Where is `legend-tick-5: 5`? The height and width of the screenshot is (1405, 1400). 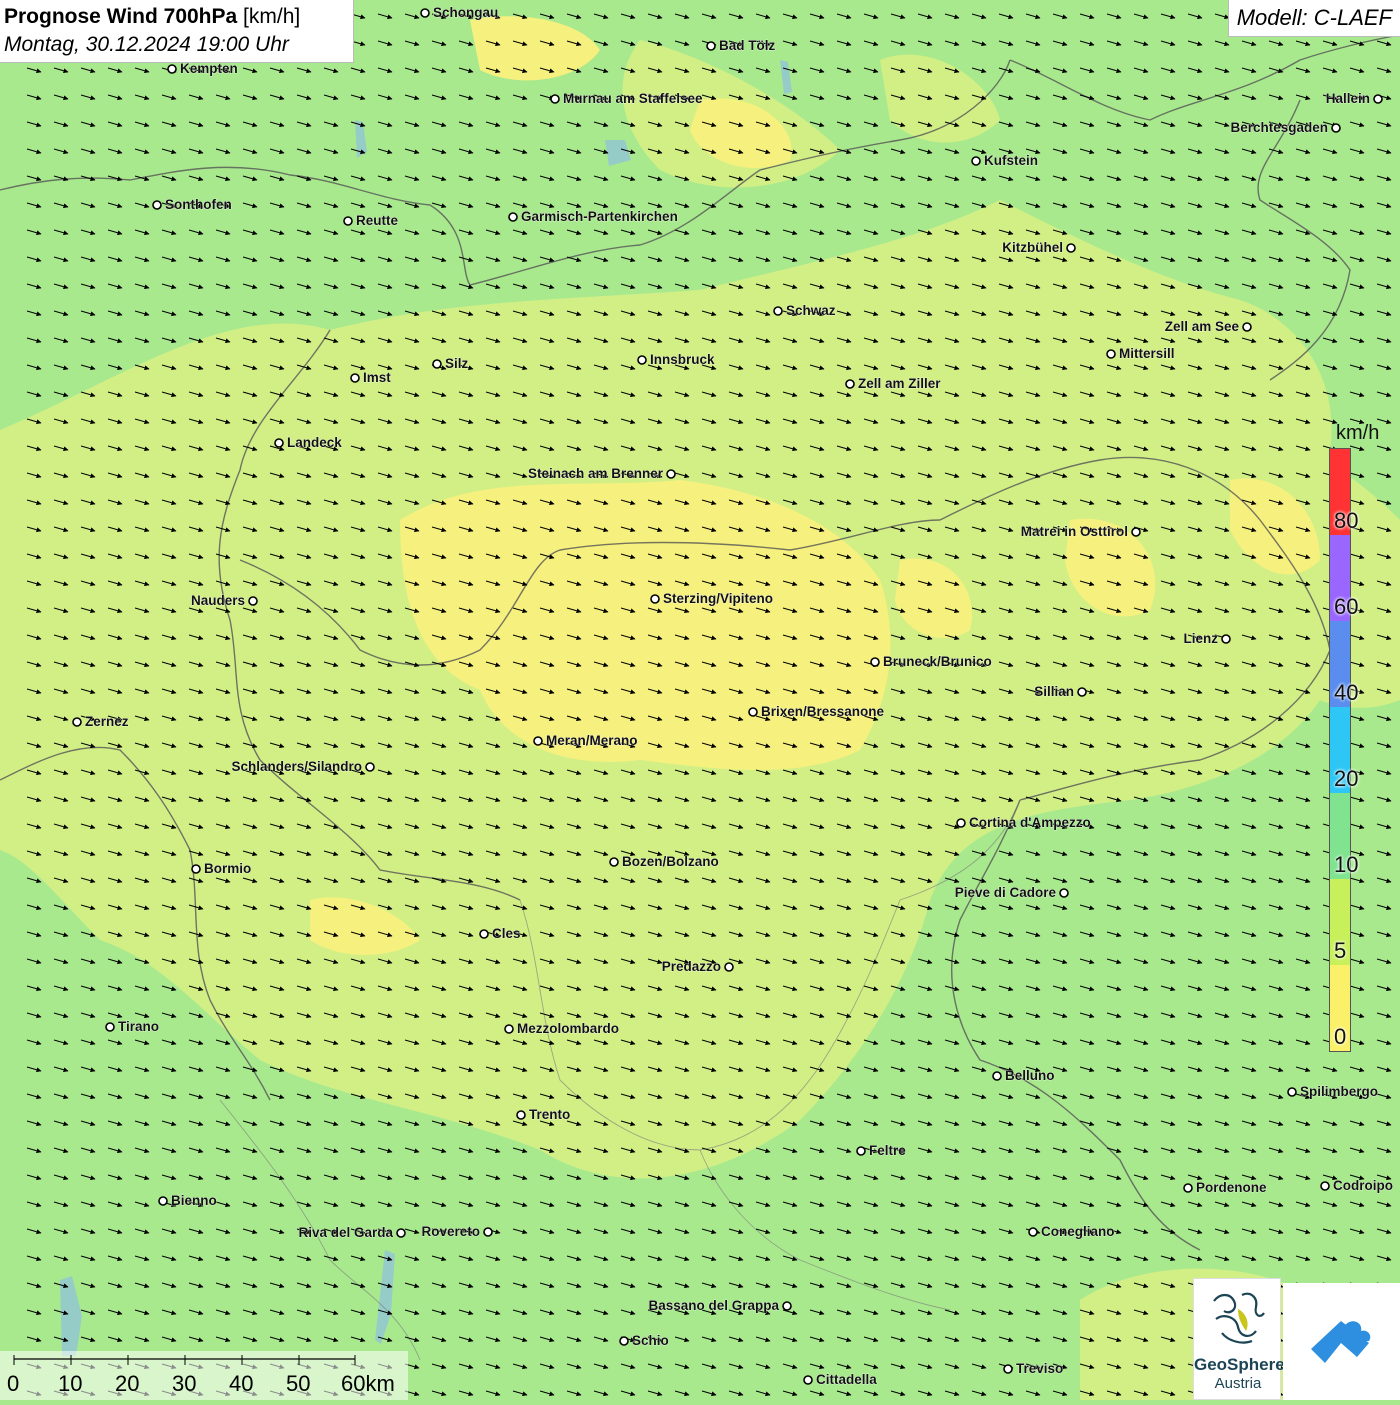 legend-tick-5: 5 is located at coordinates (1340, 950).